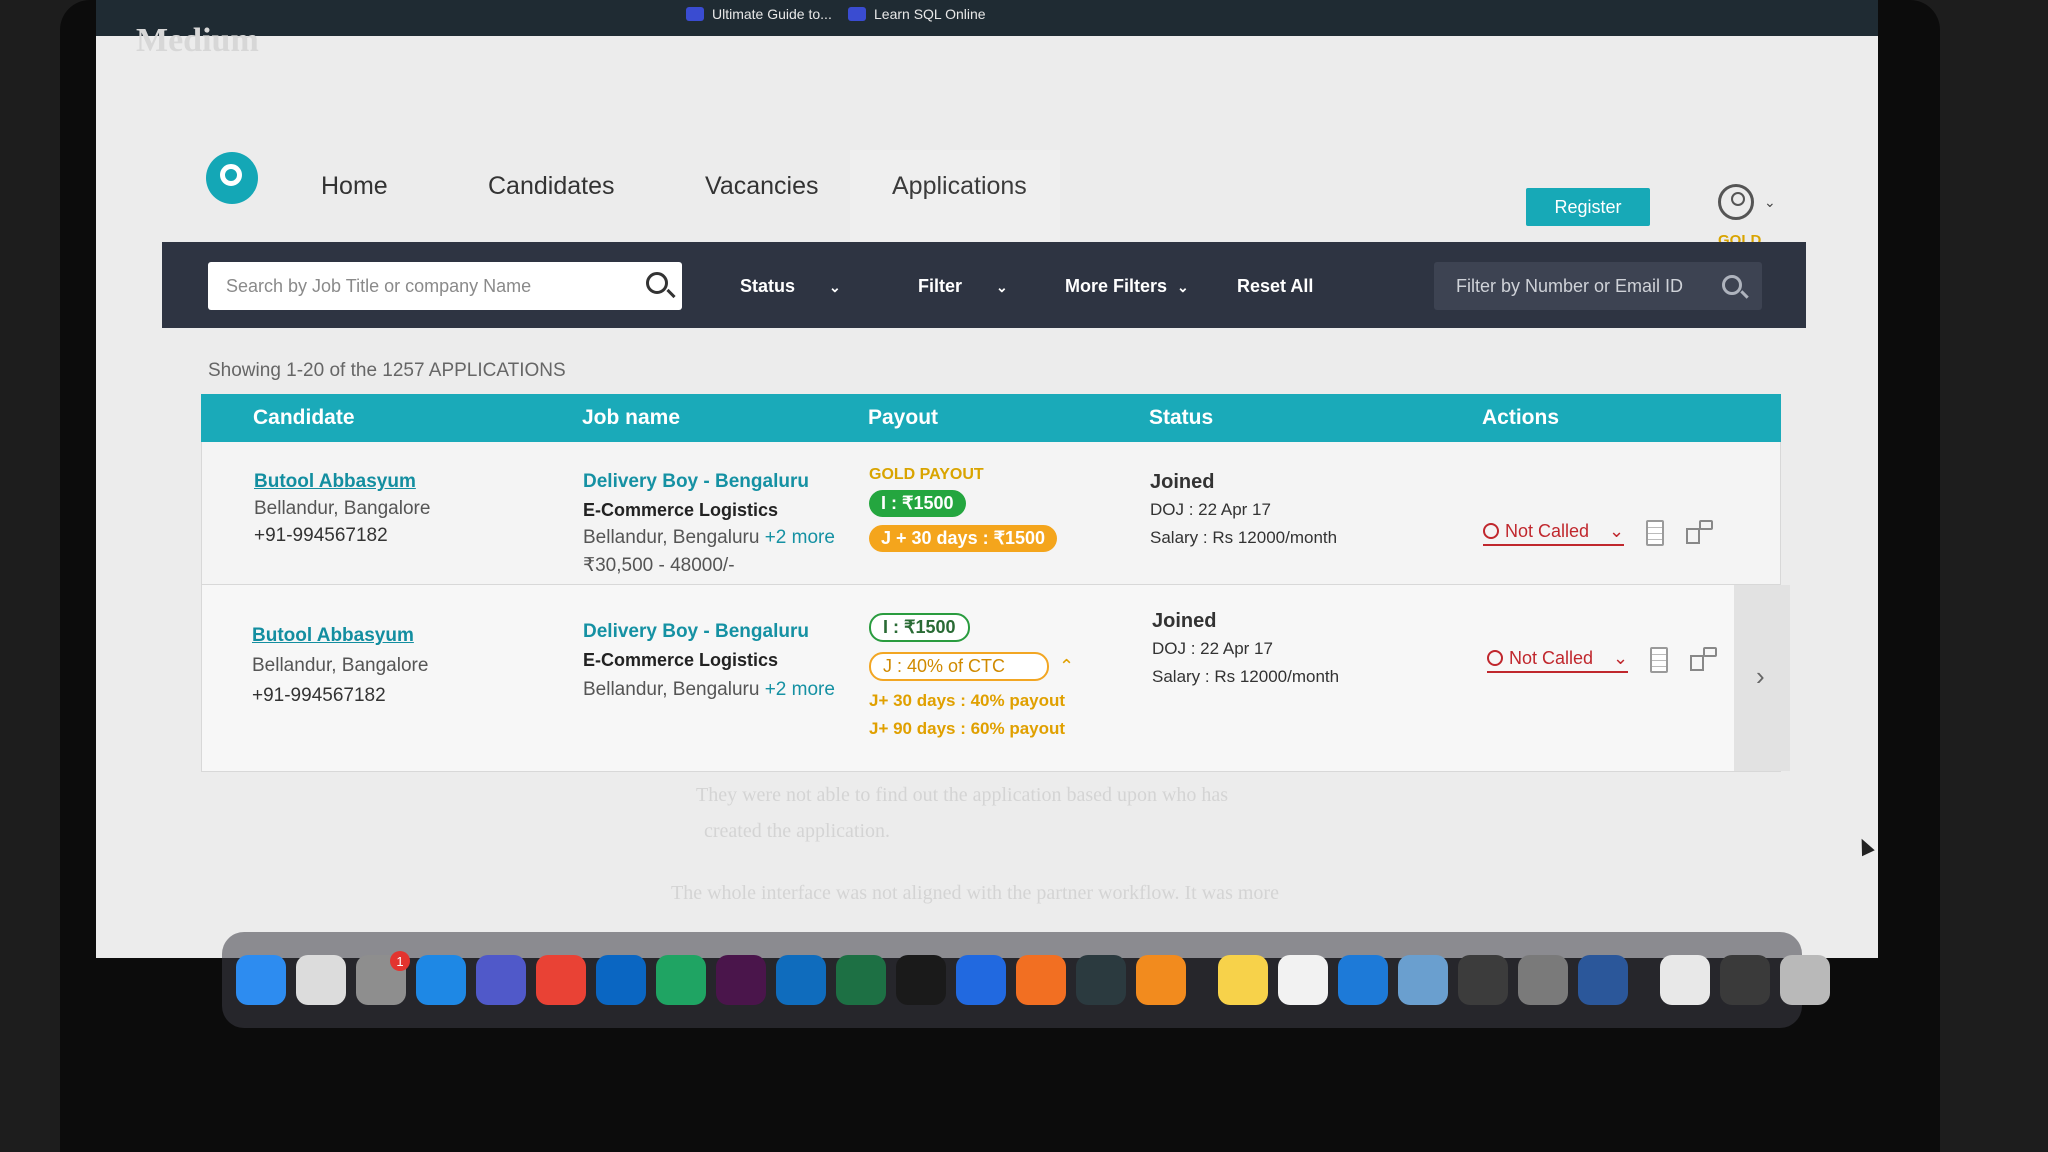  What do you see at coordinates (917, 503) in the screenshot?
I see `initial-payout-badge: I : ₹1500` at bounding box center [917, 503].